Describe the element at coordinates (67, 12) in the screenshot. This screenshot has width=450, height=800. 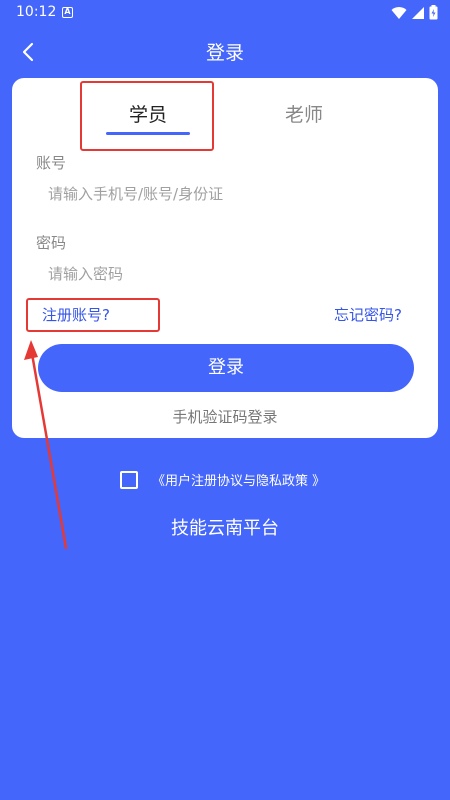
I see `notification-icon: A` at that location.